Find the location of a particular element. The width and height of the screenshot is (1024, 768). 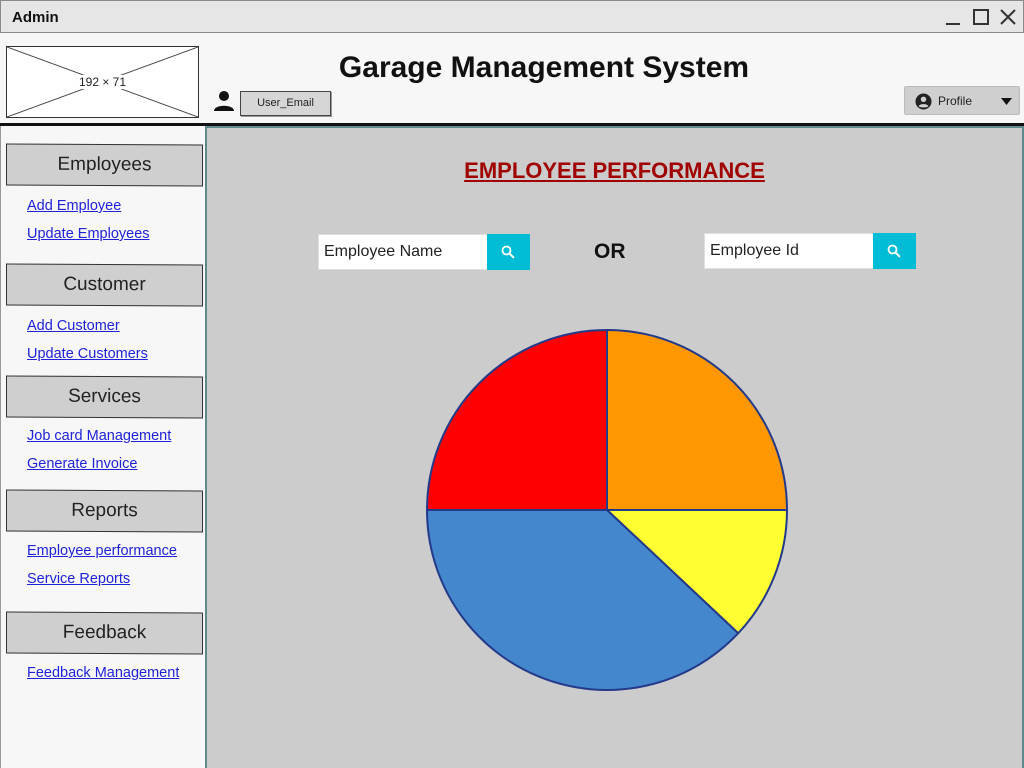

sidebar-link-service-reports: Service Reports is located at coordinates (78, 579).